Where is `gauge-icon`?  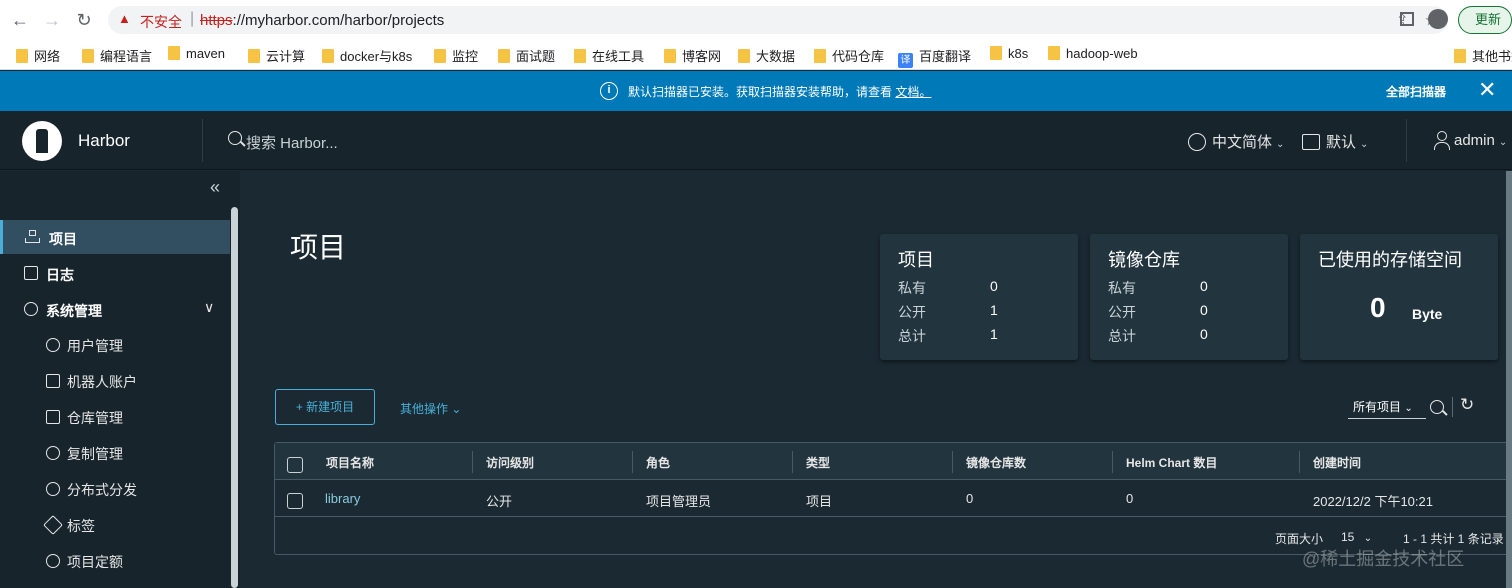
gauge-icon is located at coordinates (53, 561).